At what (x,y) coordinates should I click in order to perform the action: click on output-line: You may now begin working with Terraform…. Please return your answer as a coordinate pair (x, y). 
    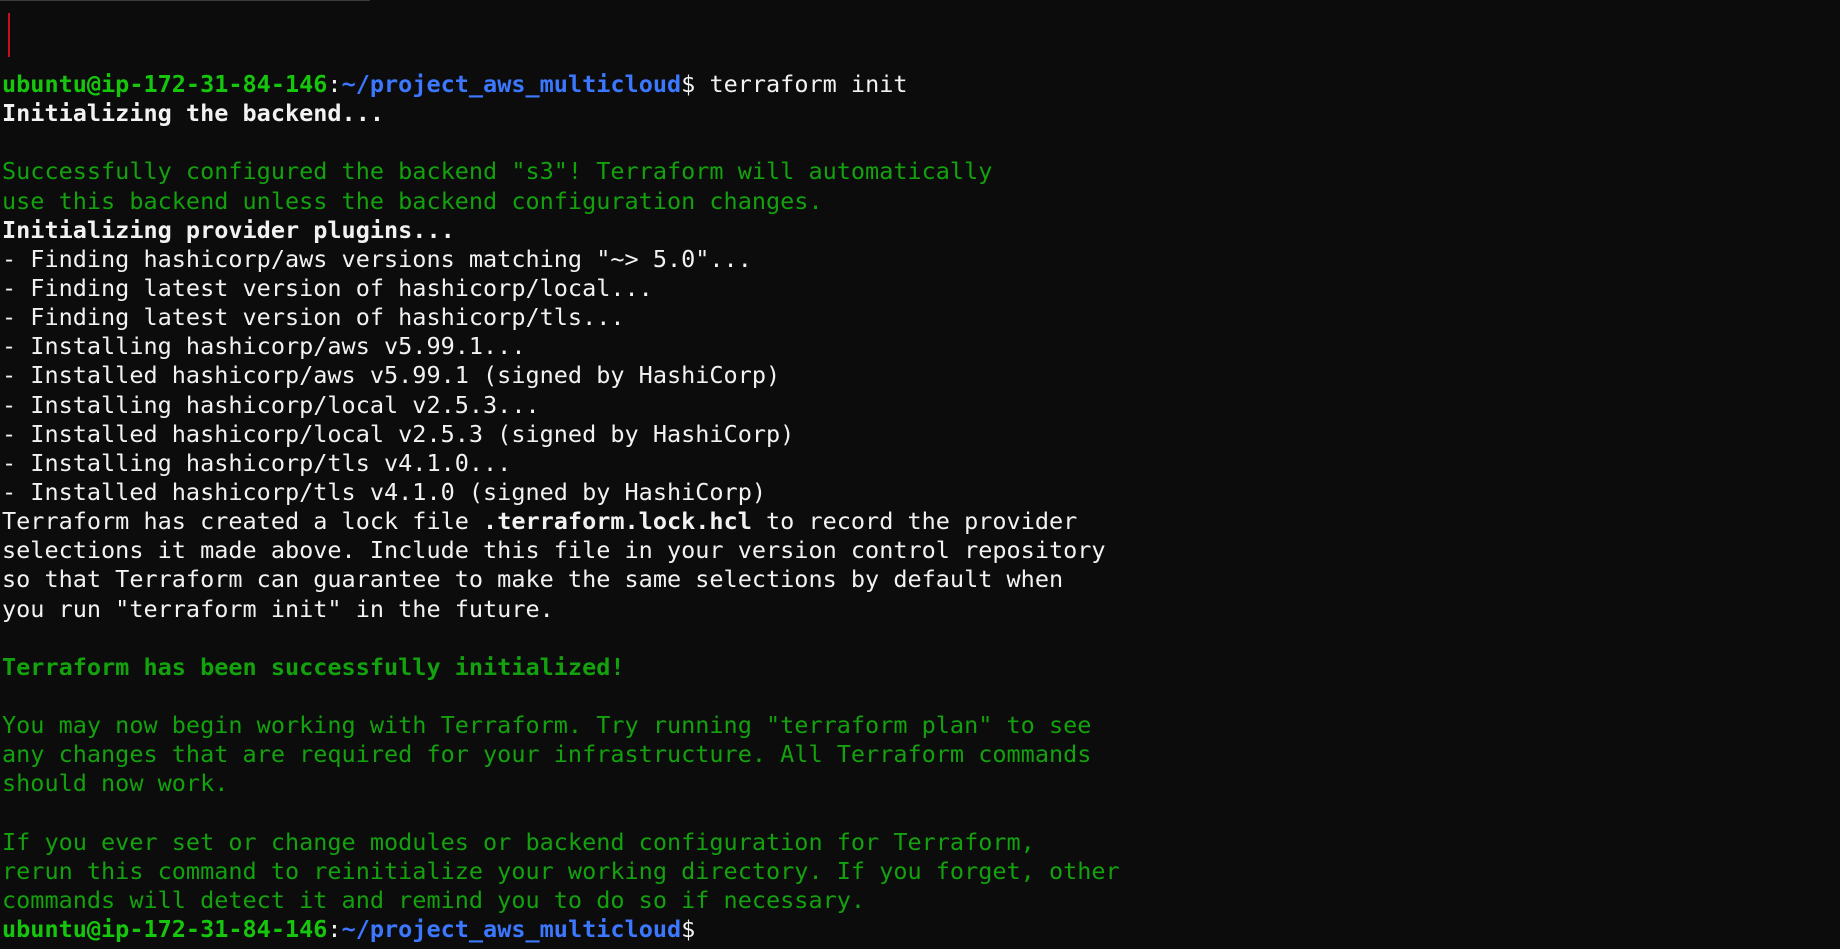
    Looking at the image, I should click on (547, 725).